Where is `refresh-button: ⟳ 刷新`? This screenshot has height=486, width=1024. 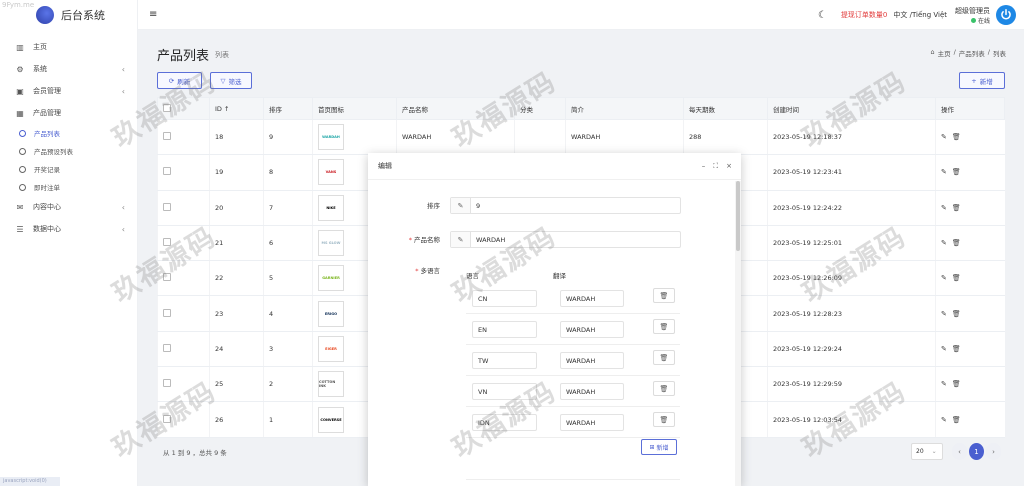 refresh-button: ⟳ 刷新 is located at coordinates (179, 80).